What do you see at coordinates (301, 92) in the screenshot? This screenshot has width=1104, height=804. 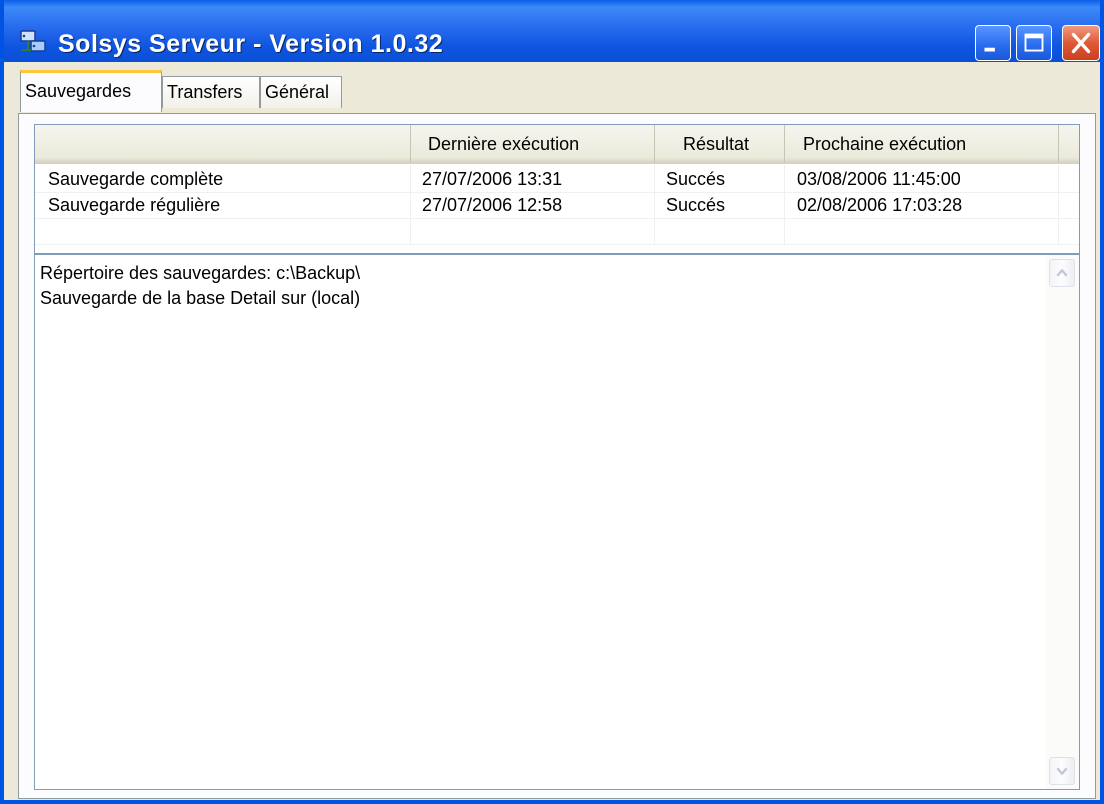 I see `tab-general: Général` at bounding box center [301, 92].